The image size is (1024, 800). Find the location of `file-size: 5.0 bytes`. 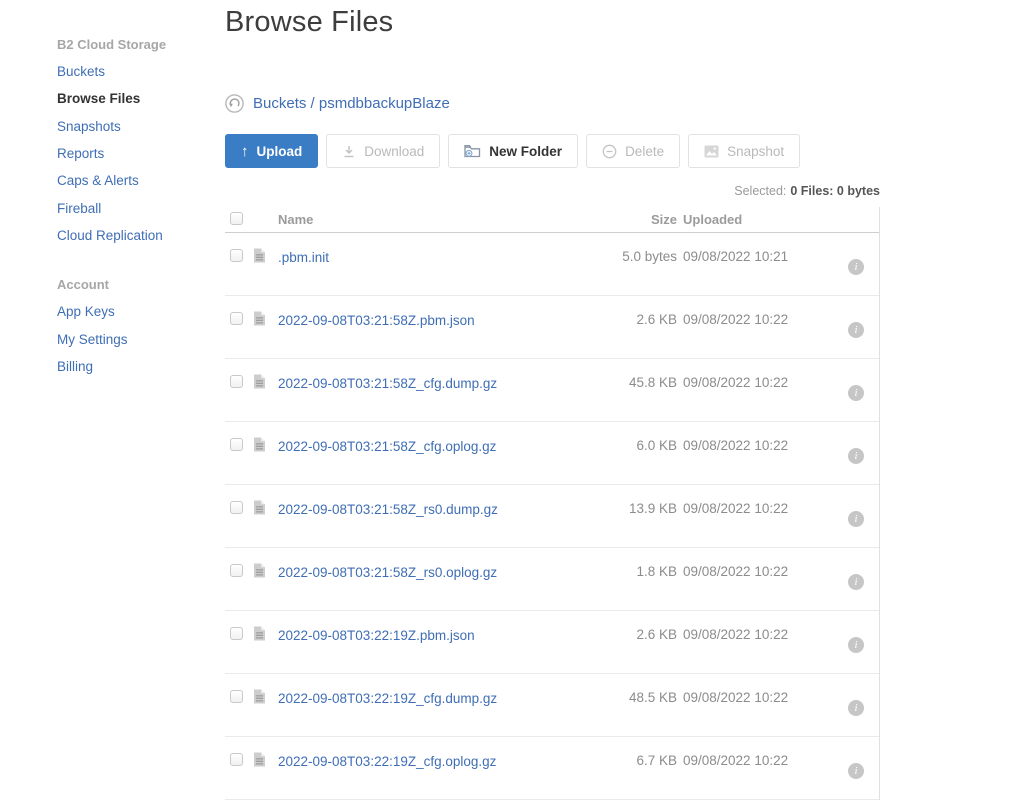

file-size: 5.0 bytes is located at coordinates (649, 256).